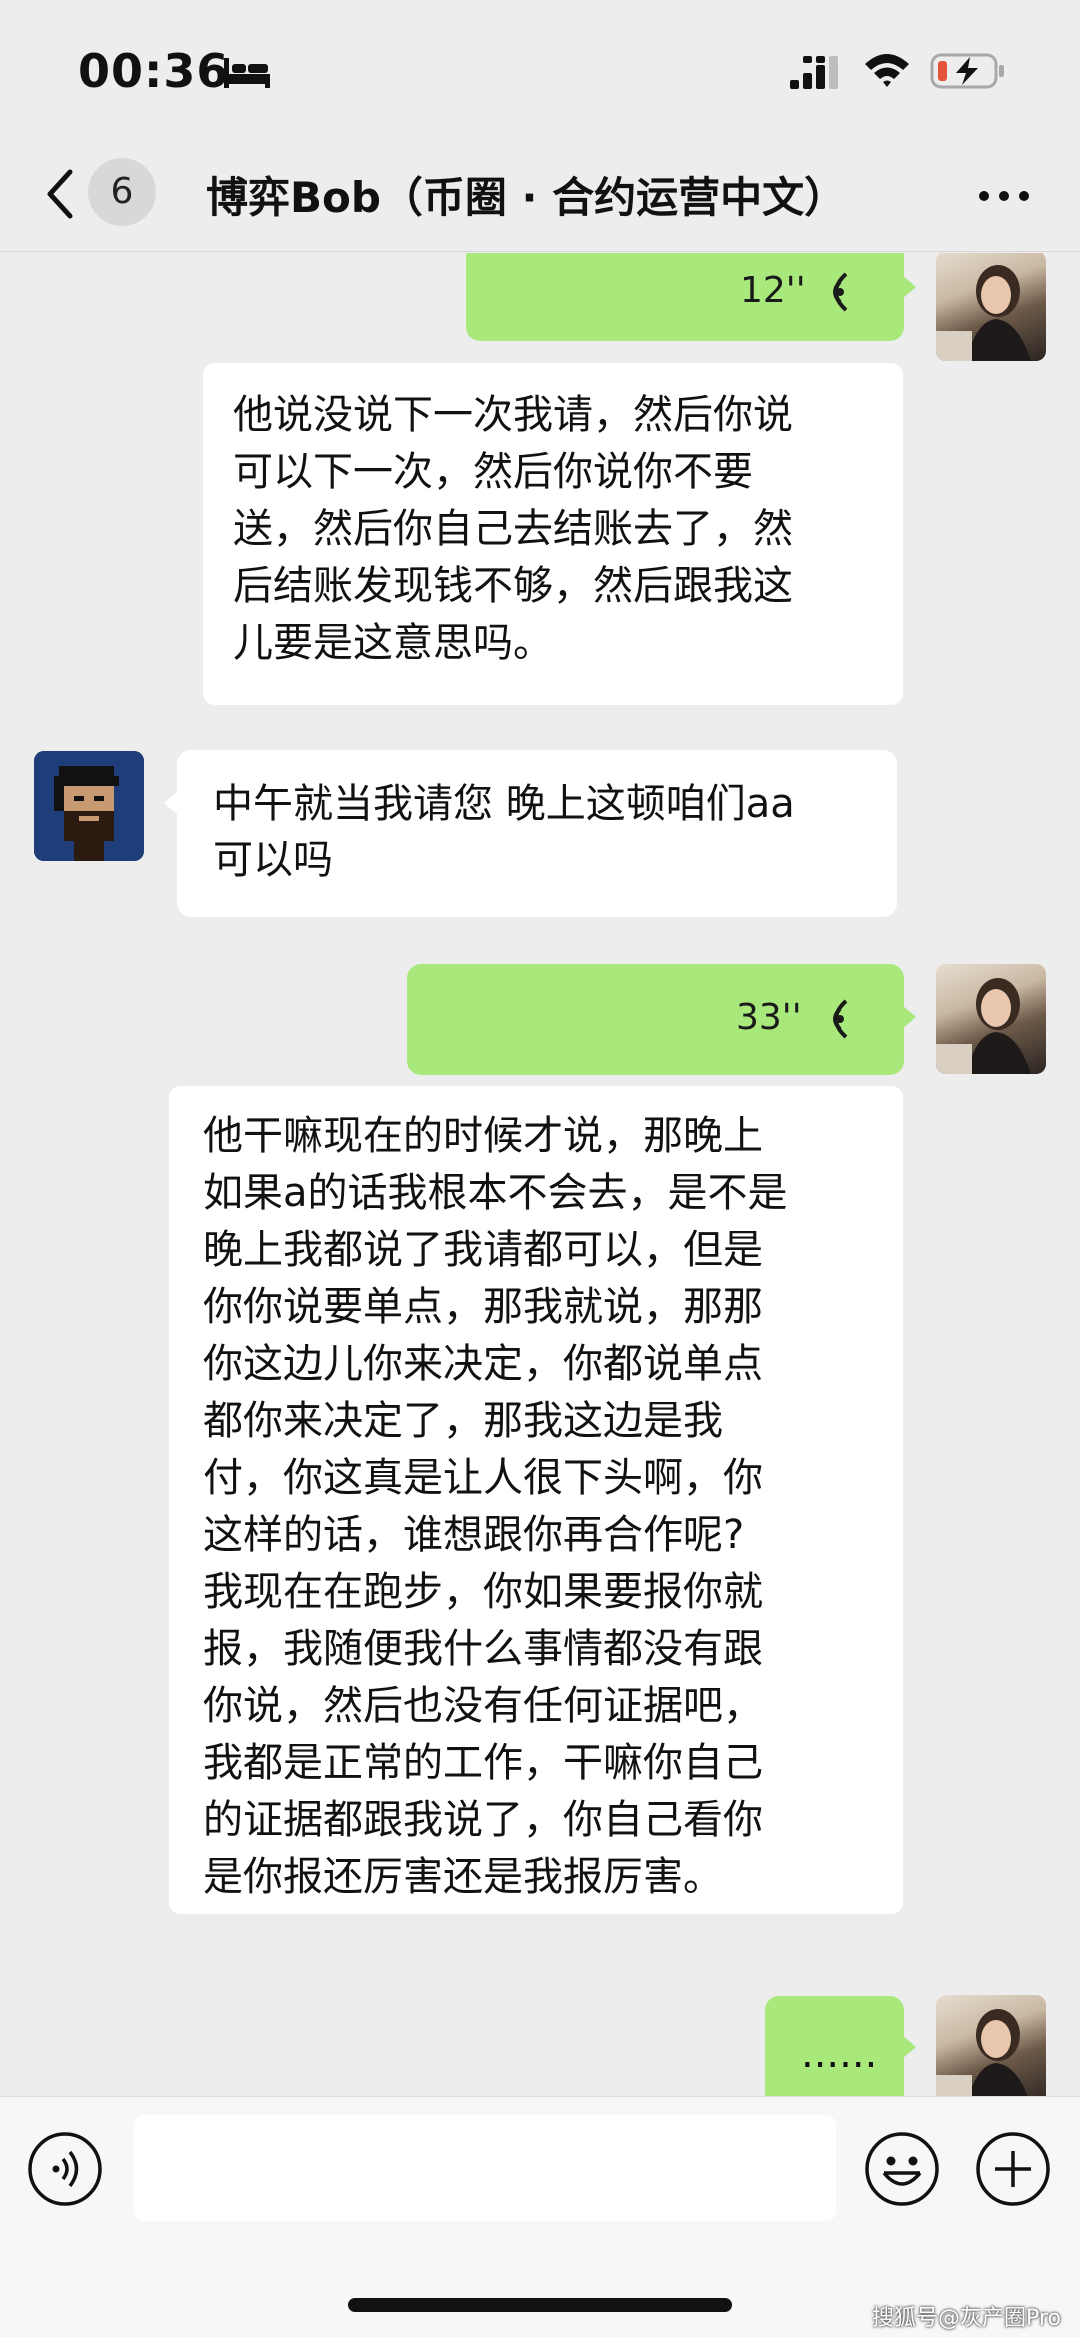 This screenshot has height=2337, width=1080. What do you see at coordinates (655, 1019) in the screenshot?
I see `voice-message-bubble: 33''` at bounding box center [655, 1019].